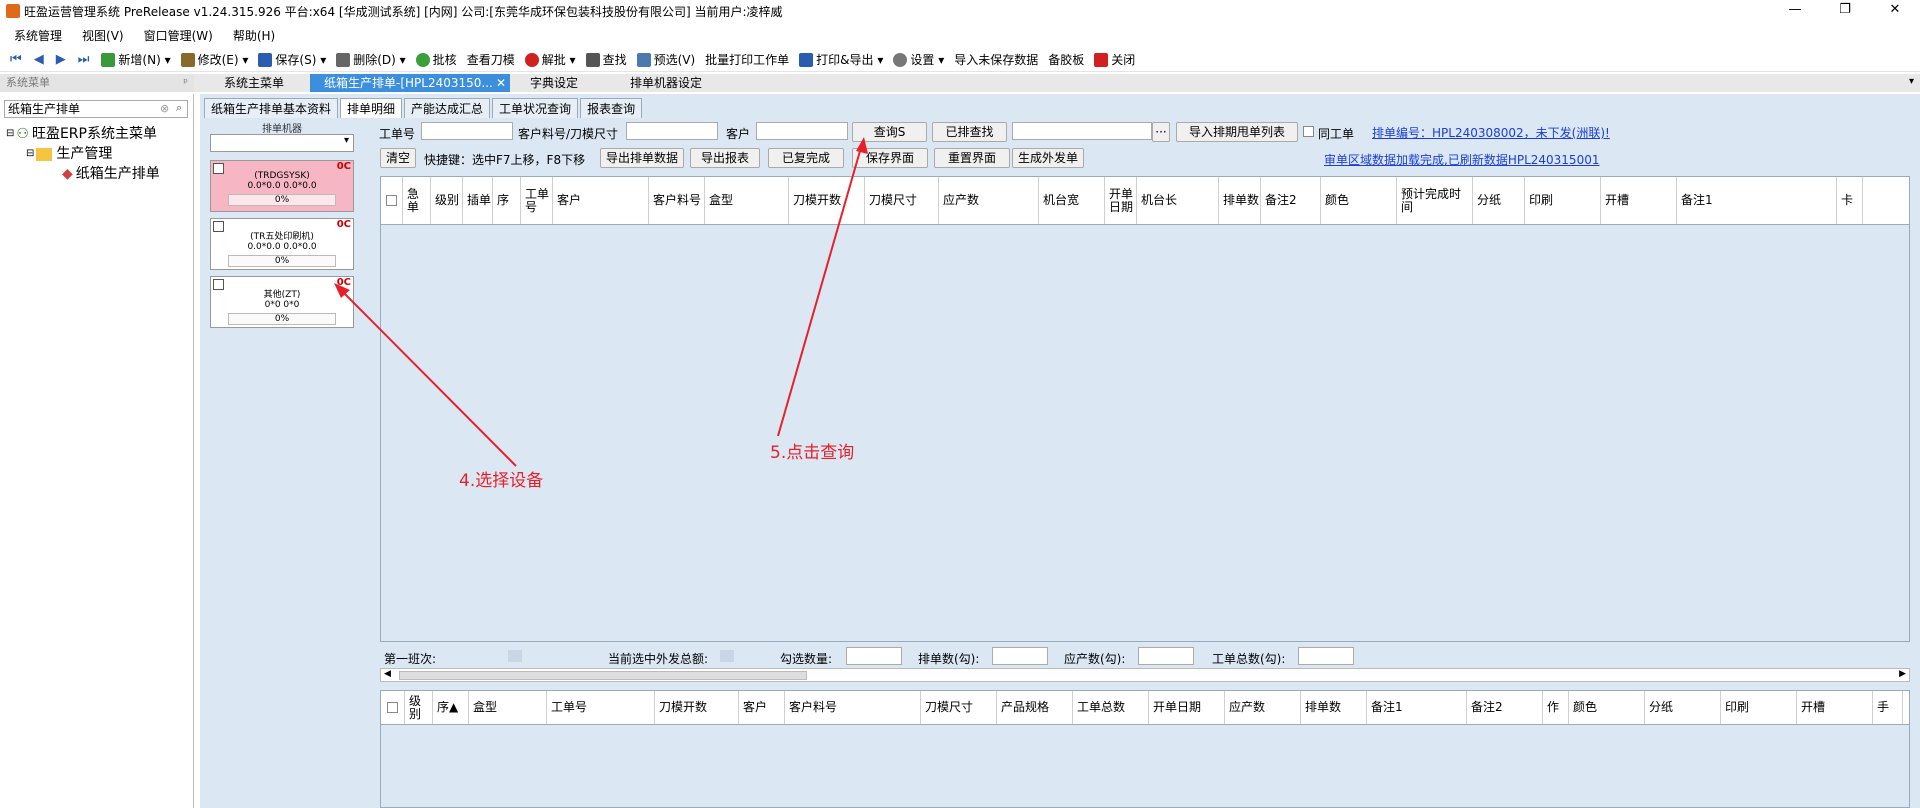  Describe the element at coordinates (1556, 707) in the screenshot. I see `column-header: 作` at that location.